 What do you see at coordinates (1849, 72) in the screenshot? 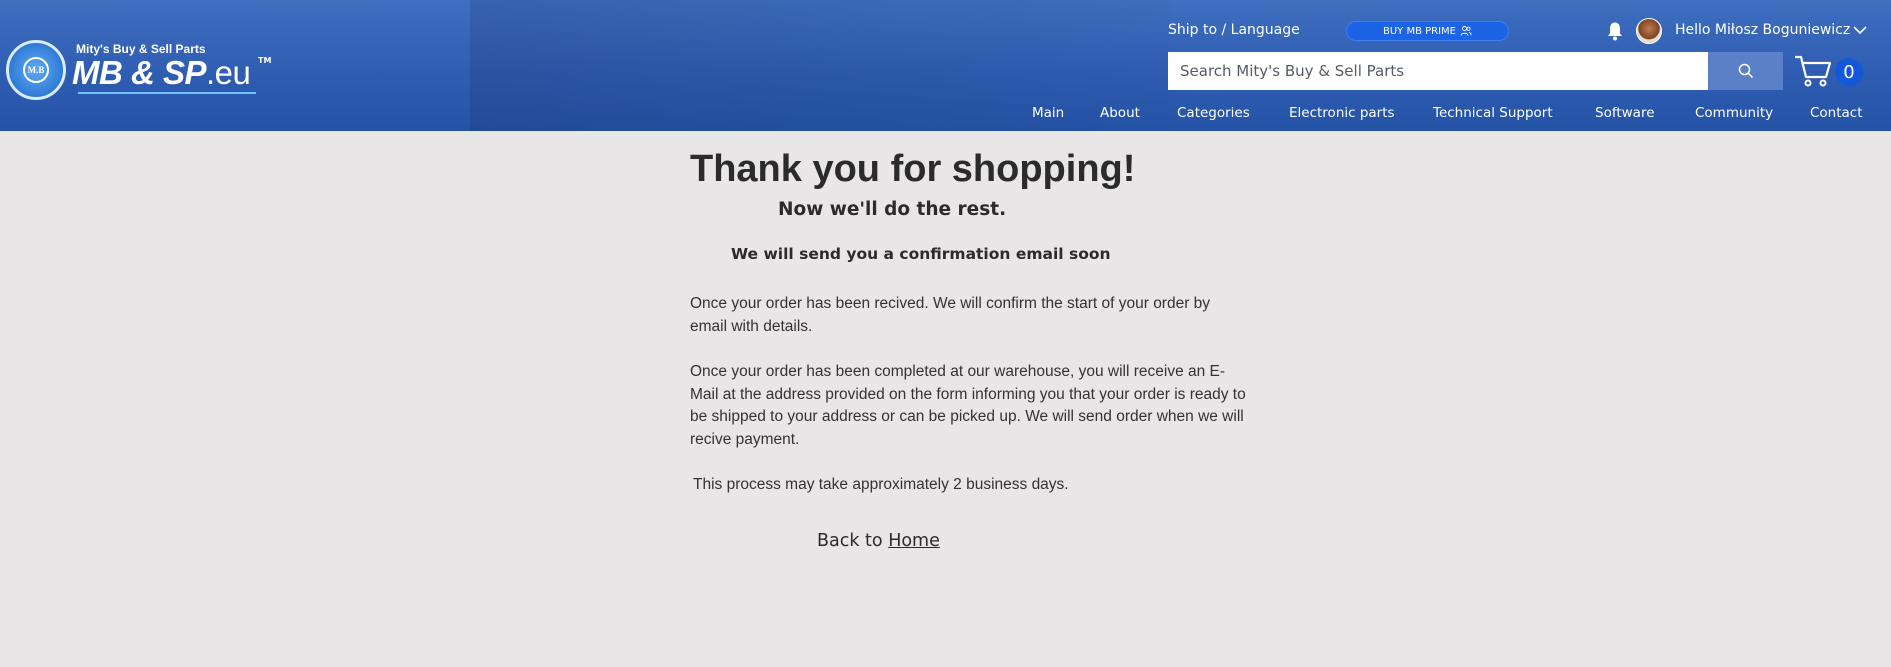
I see `cart-count-badge: 0` at bounding box center [1849, 72].